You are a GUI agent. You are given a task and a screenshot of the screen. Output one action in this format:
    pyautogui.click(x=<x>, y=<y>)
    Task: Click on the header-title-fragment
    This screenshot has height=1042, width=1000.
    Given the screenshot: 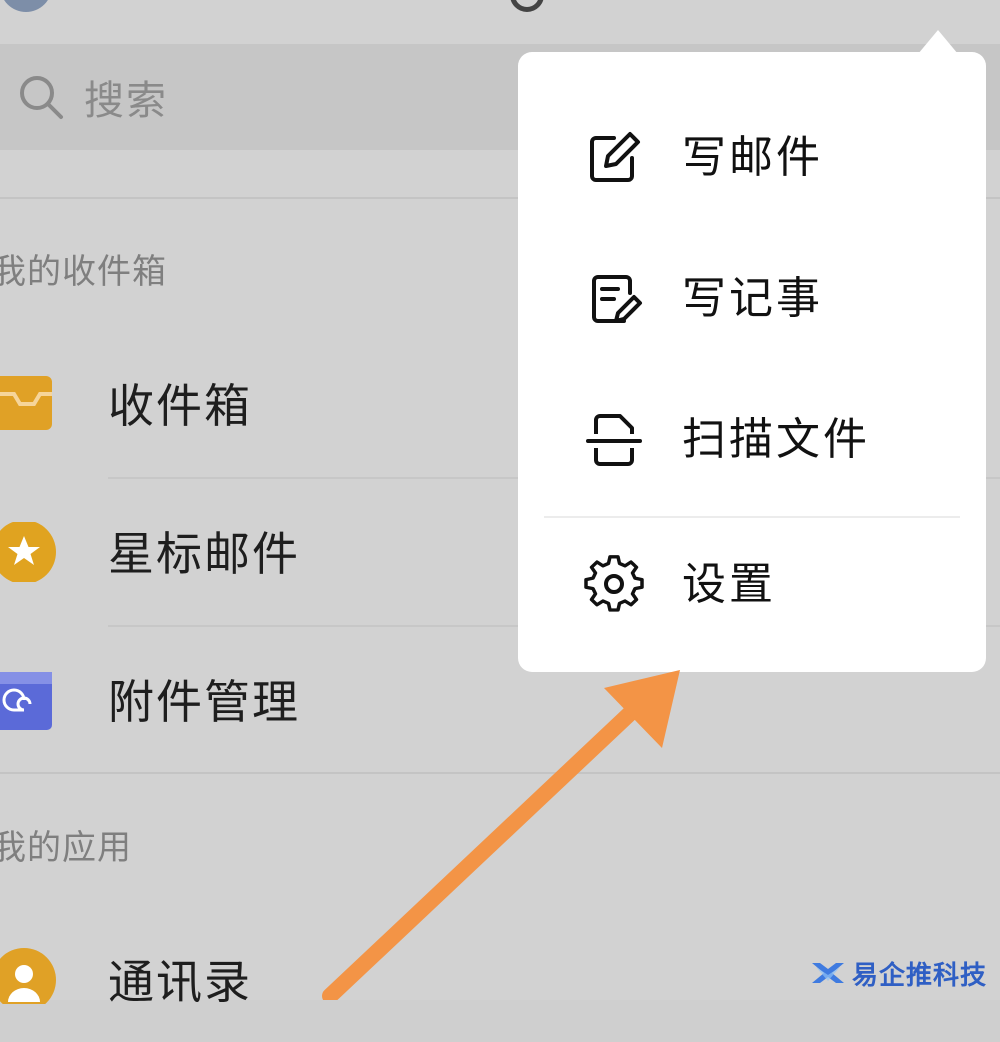 What is the action you would take?
    pyautogui.click(x=527, y=6)
    